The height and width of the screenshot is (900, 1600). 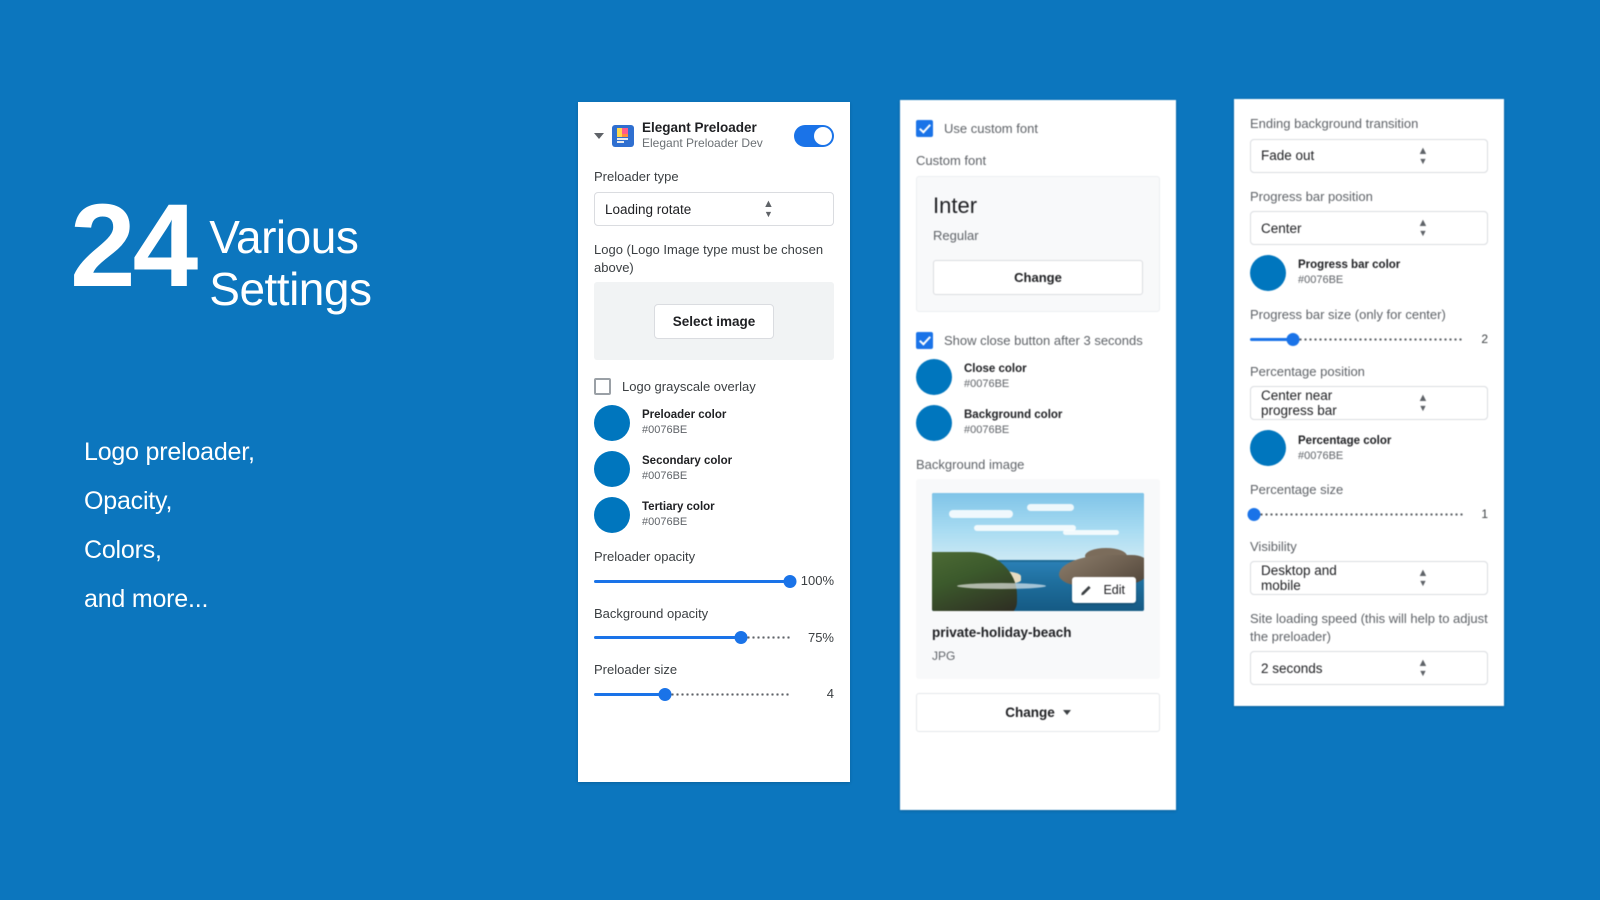 What do you see at coordinates (944, 656) in the screenshot?
I see `image-file-type: JPG` at bounding box center [944, 656].